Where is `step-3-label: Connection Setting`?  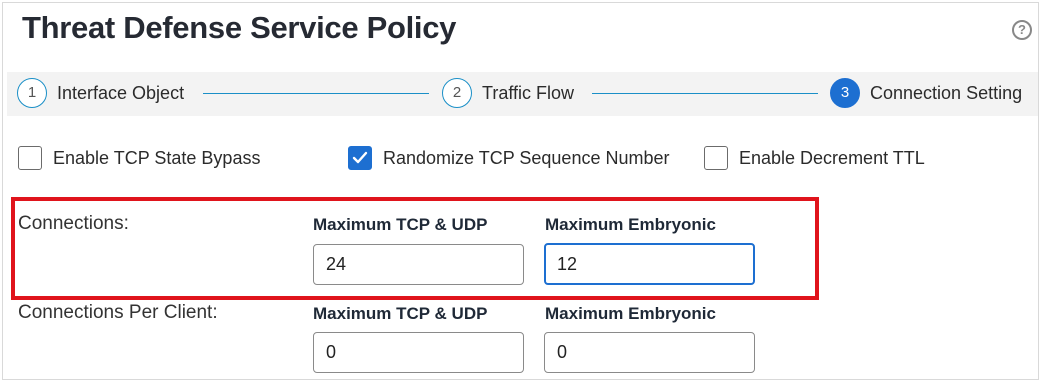 step-3-label: Connection Setting is located at coordinates (946, 93).